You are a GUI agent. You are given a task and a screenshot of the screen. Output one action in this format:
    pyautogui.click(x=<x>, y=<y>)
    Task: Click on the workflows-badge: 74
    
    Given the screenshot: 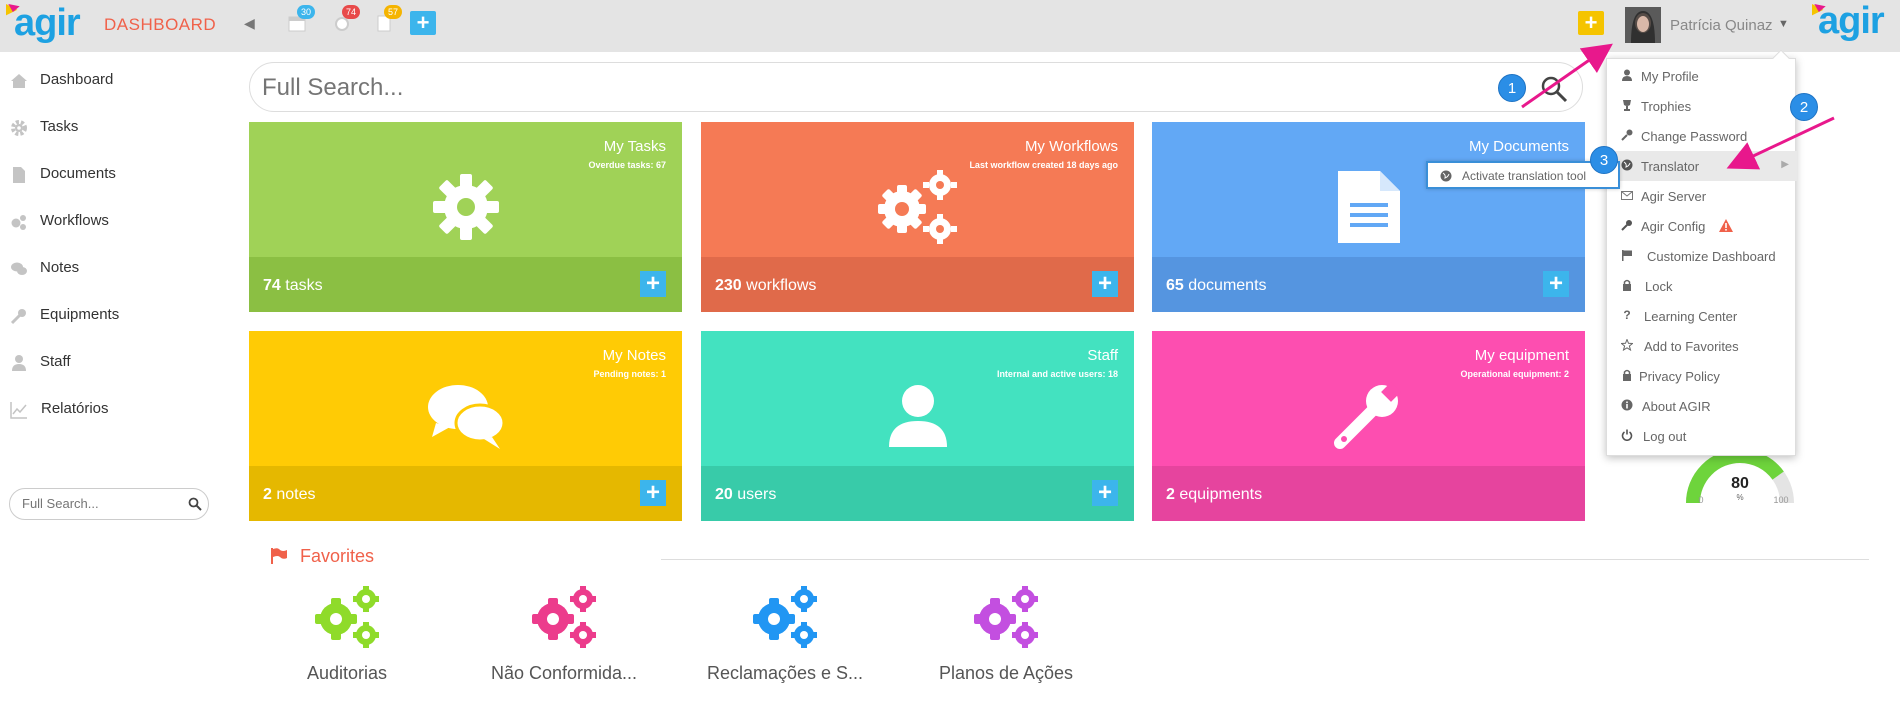 What is the action you would take?
    pyautogui.click(x=351, y=12)
    